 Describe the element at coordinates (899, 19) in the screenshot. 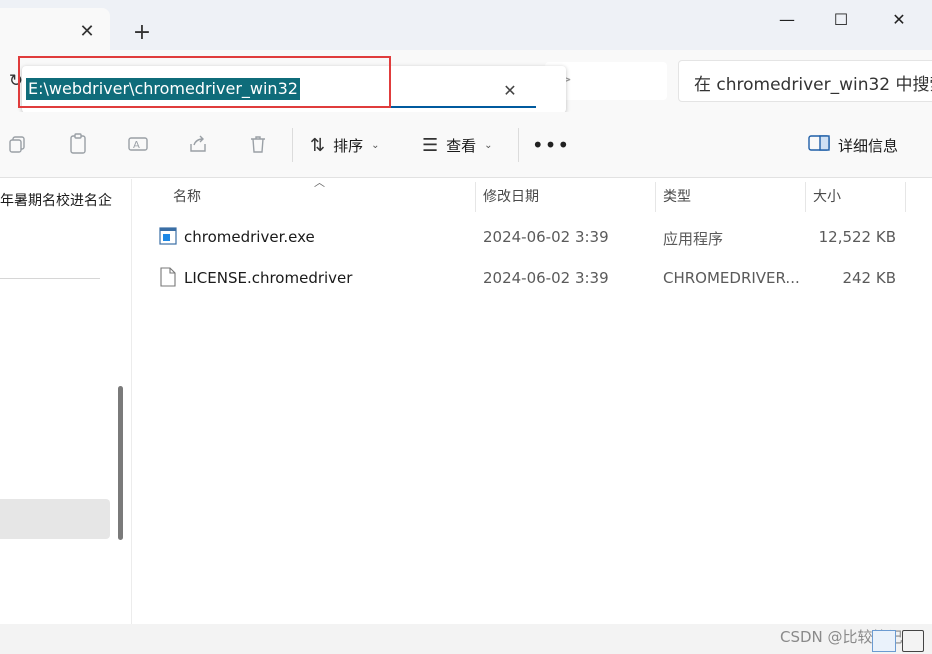

I see `close-window-button: ✕` at that location.